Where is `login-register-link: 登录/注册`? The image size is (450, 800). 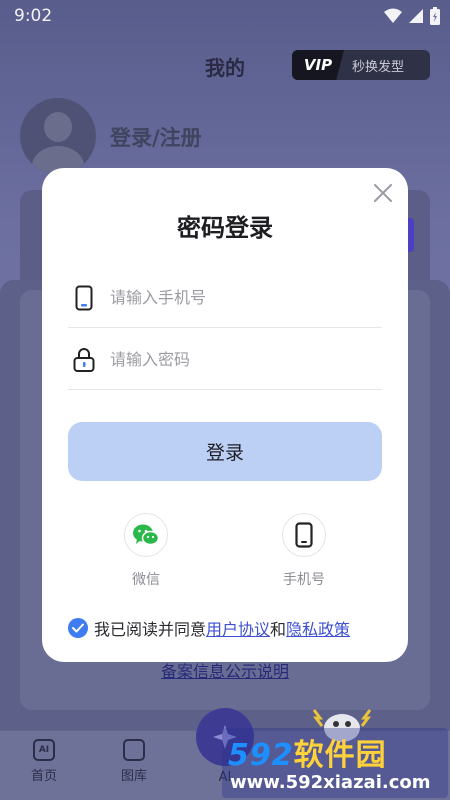
login-register-link: 登录/注册 is located at coordinates (156, 137).